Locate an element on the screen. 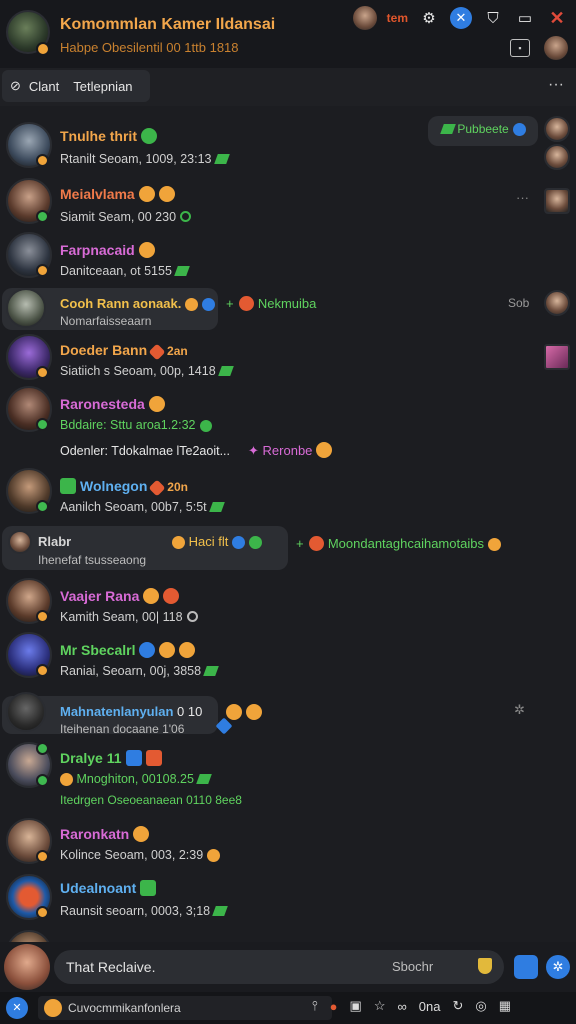 Image resolution: width=576 pixels, height=1024 pixels. mic-icon: ⫯ is located at coordinates (315, 1006).